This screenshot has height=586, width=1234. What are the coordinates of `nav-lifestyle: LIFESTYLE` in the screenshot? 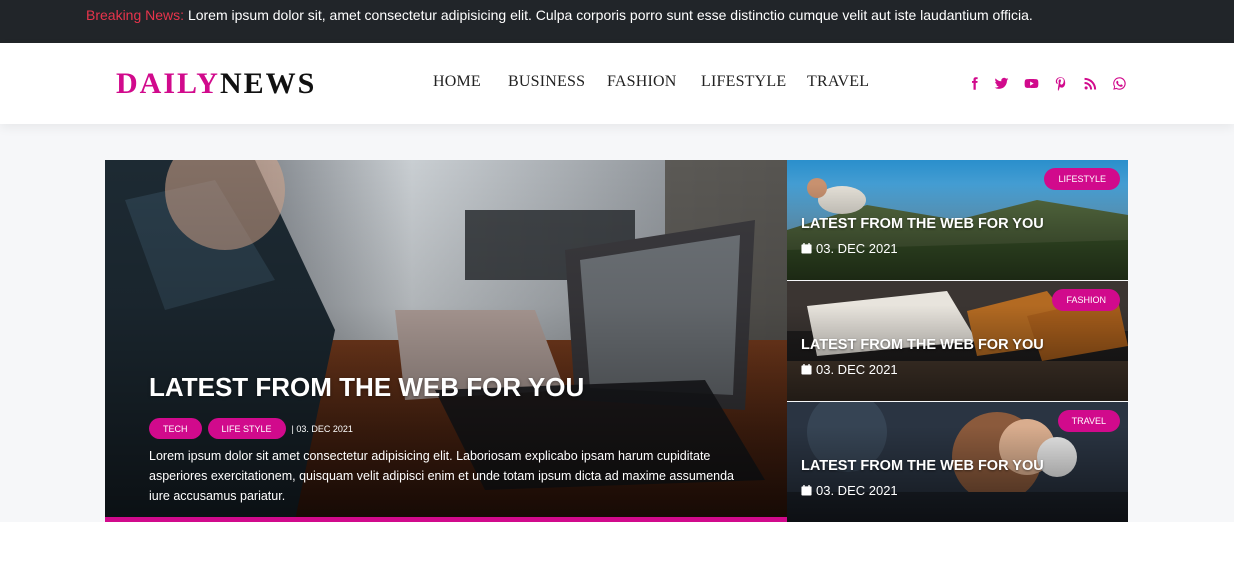 It's located at (743, 82).